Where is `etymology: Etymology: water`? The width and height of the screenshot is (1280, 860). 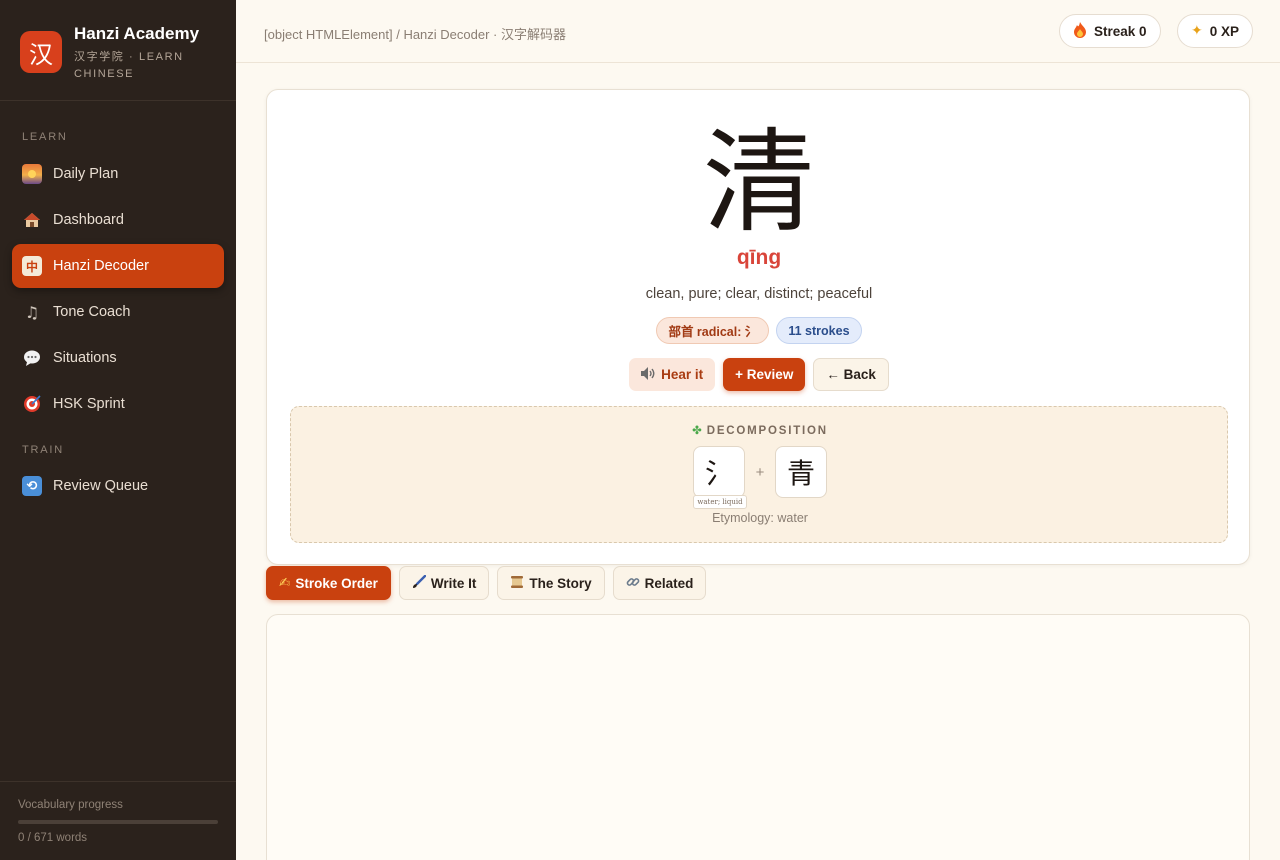 etymology: Etymology: water is located at coordinates (760, 518).